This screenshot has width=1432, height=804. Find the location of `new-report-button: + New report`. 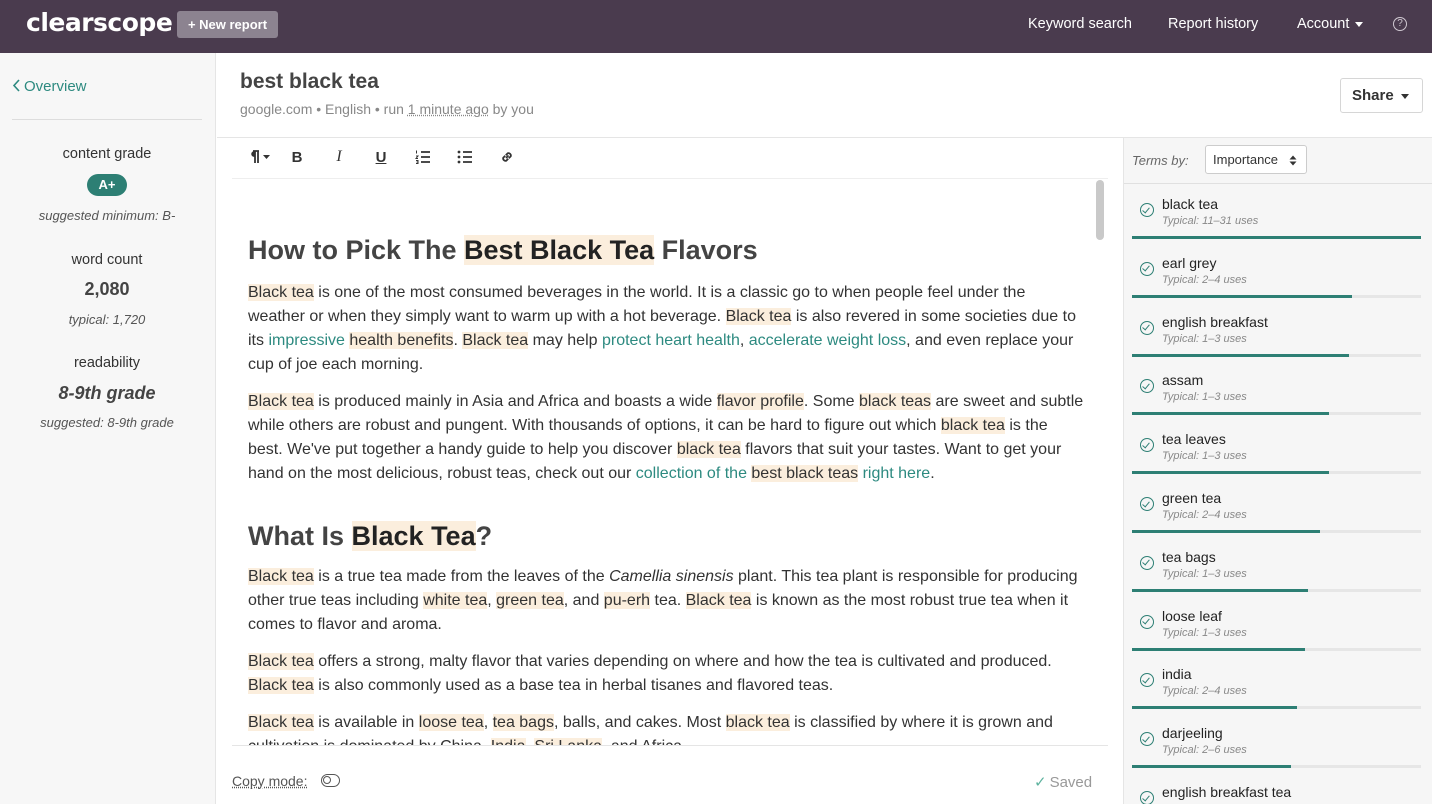

new-report-button: + New report is located at coordinates (227, 24).